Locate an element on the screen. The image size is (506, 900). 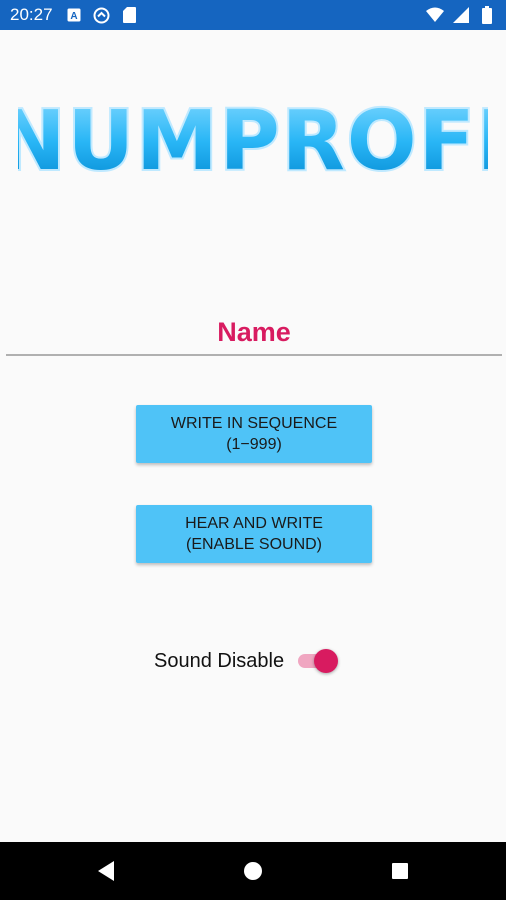
sound-disable-switch is located at coordinates (318, 661).